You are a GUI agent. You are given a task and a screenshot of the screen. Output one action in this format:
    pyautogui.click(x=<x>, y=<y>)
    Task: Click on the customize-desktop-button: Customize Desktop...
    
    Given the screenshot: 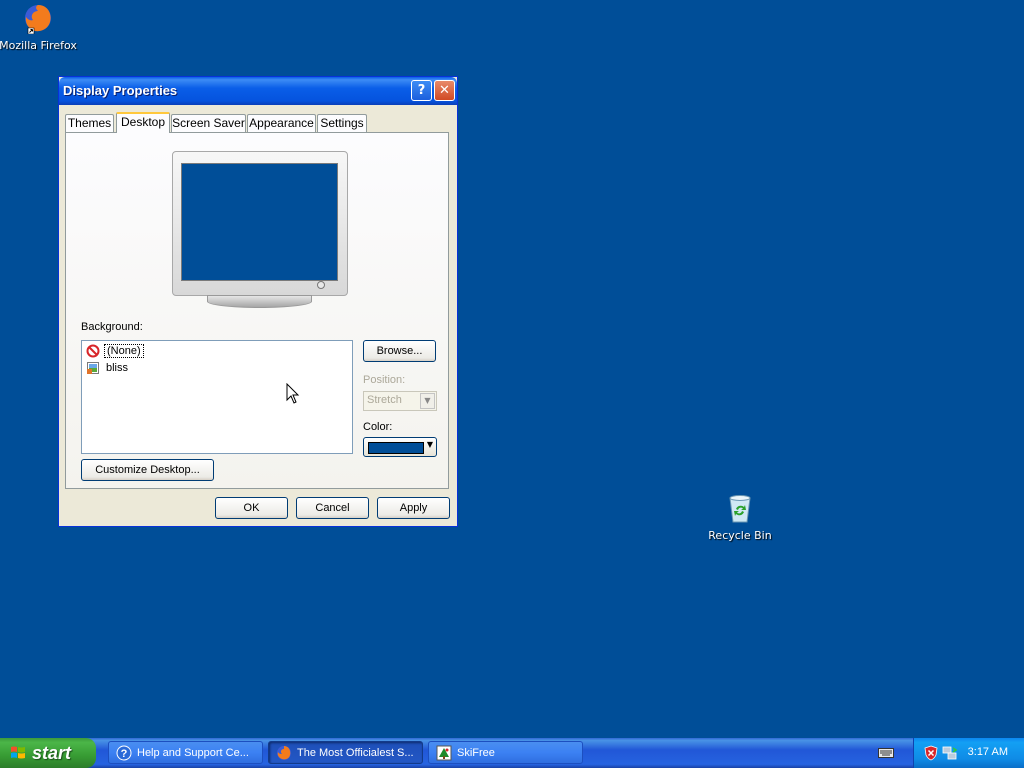 What is the action you would take?
    pyautogui.click(x=147, y=470)
    